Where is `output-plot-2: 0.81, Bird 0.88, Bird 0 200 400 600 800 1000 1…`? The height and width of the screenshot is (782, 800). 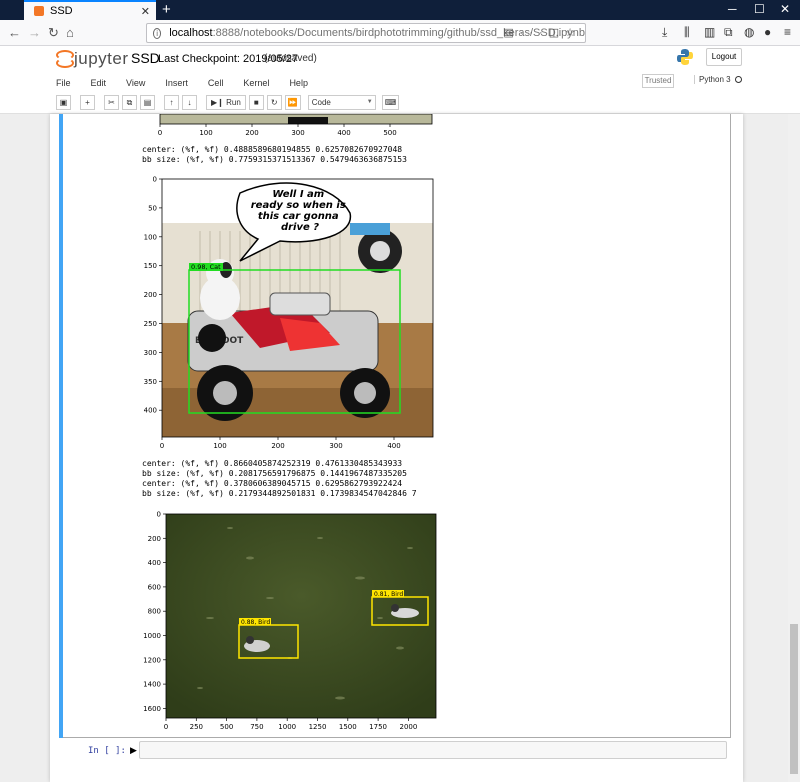
output-plot-2: 0.81, Bird 0.88, Bird 0 200 400 600 800 1000 1… is located at coordinates (290, 621).